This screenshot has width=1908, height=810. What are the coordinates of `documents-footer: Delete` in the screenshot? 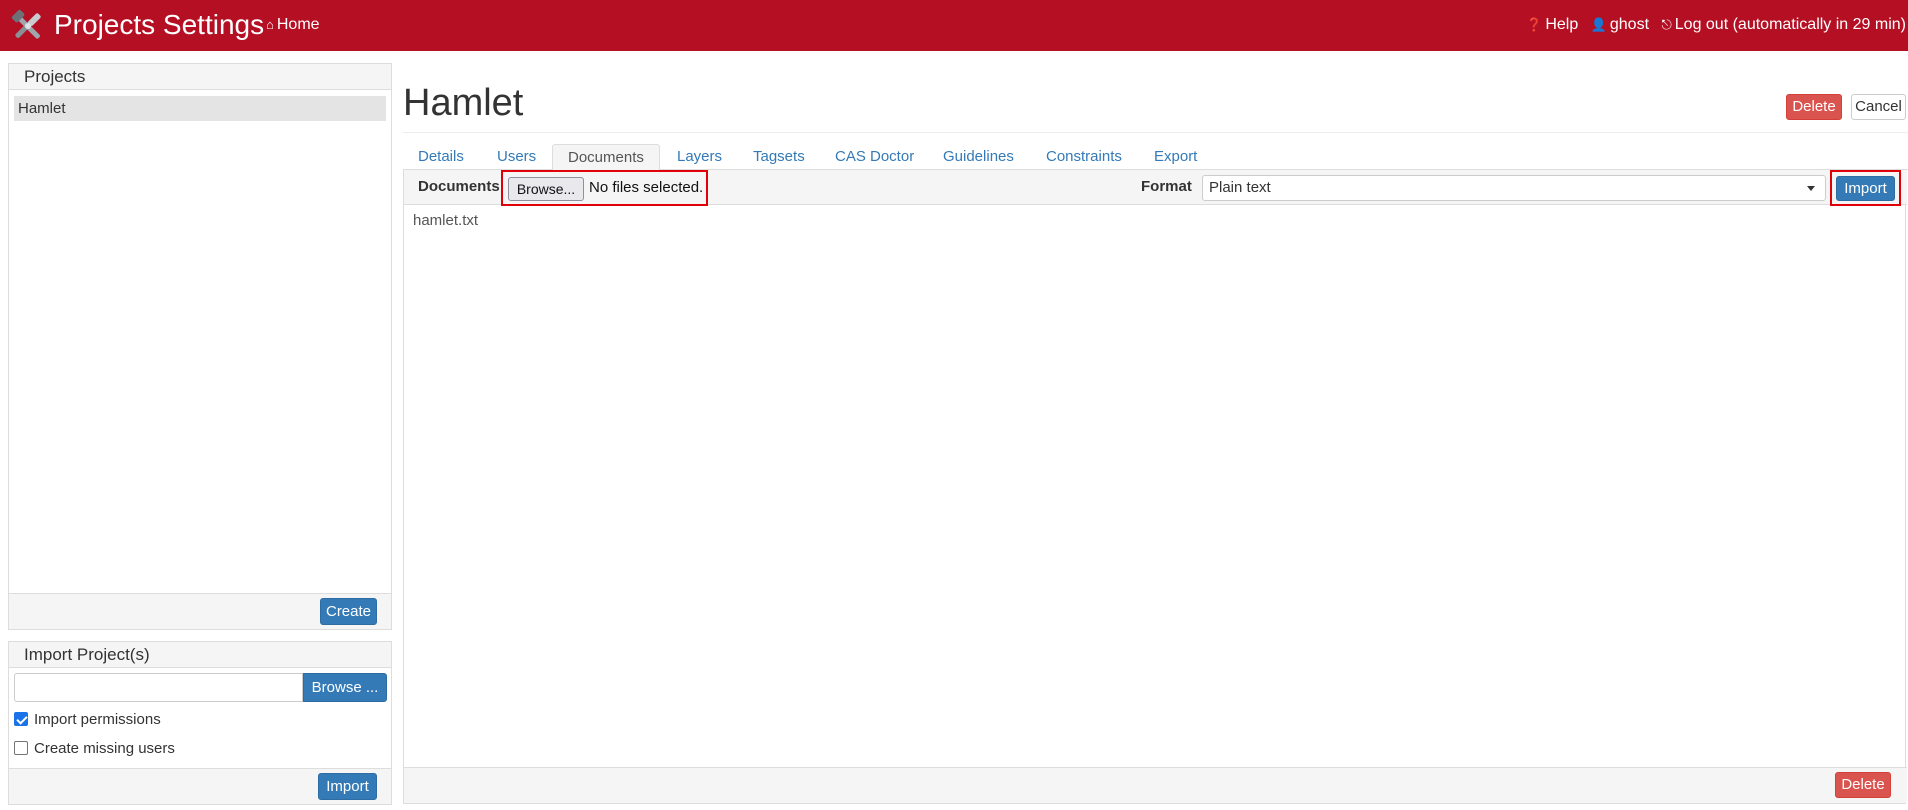 It's located at (1155, 785).